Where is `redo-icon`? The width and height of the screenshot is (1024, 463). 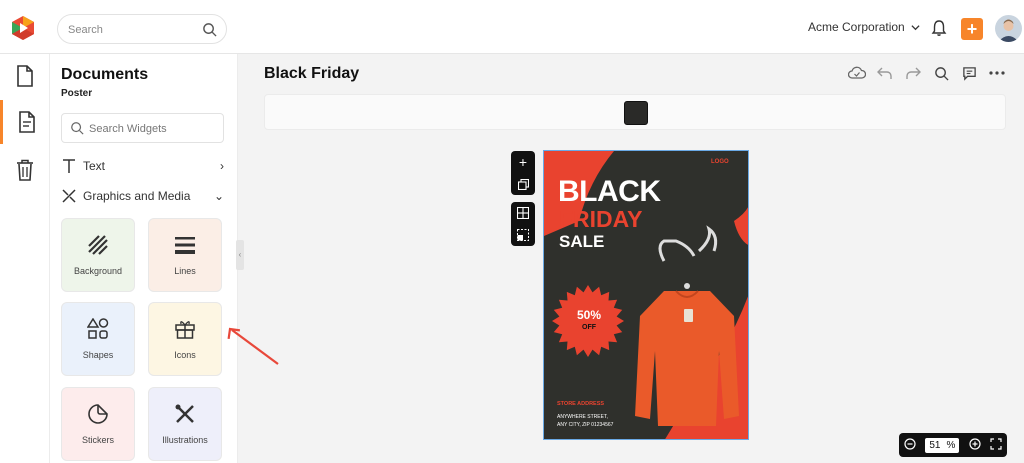
redo-icon is located at coordinates (913, 73).